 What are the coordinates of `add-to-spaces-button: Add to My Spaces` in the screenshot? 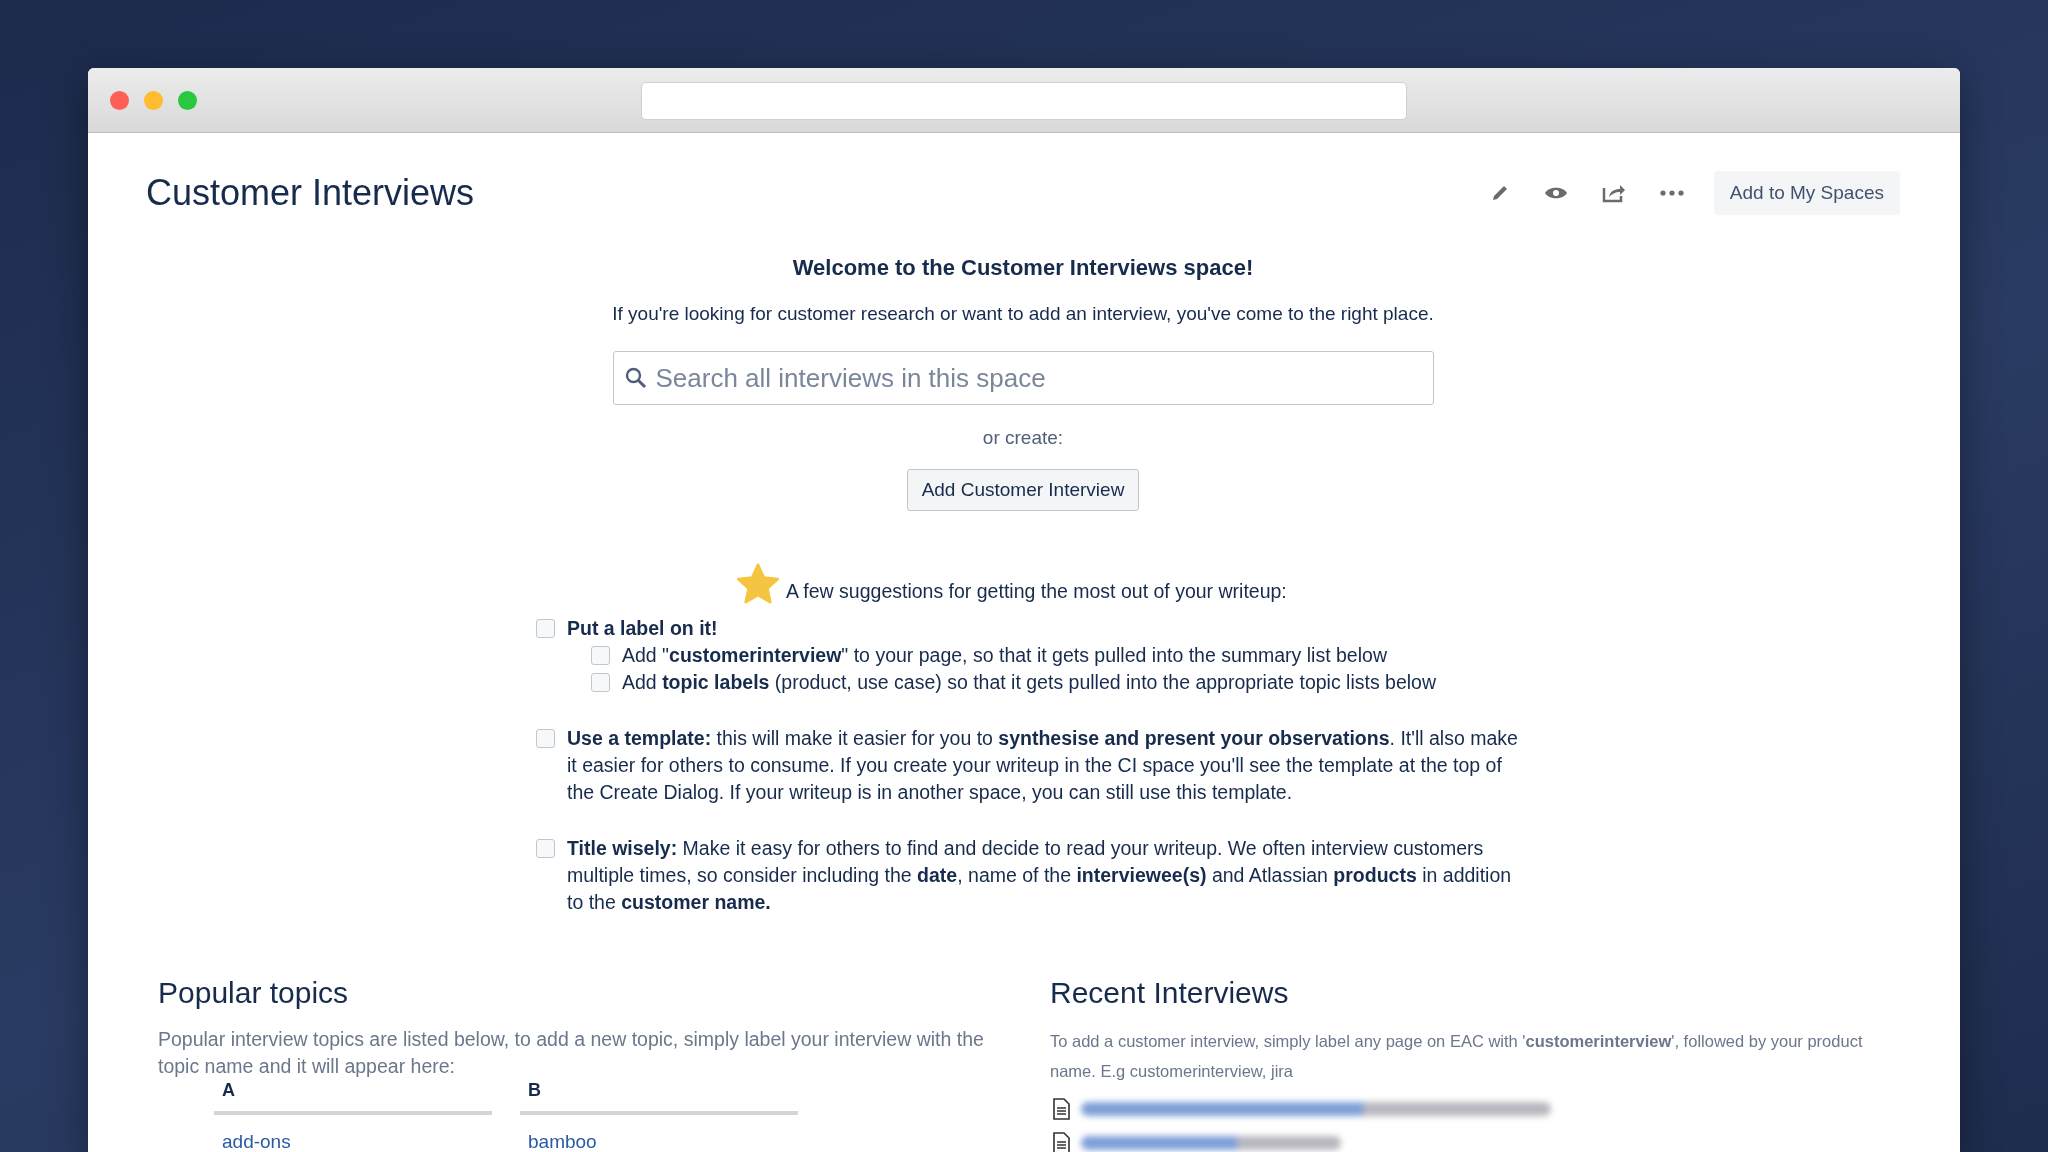 It's located at (1806, 193).